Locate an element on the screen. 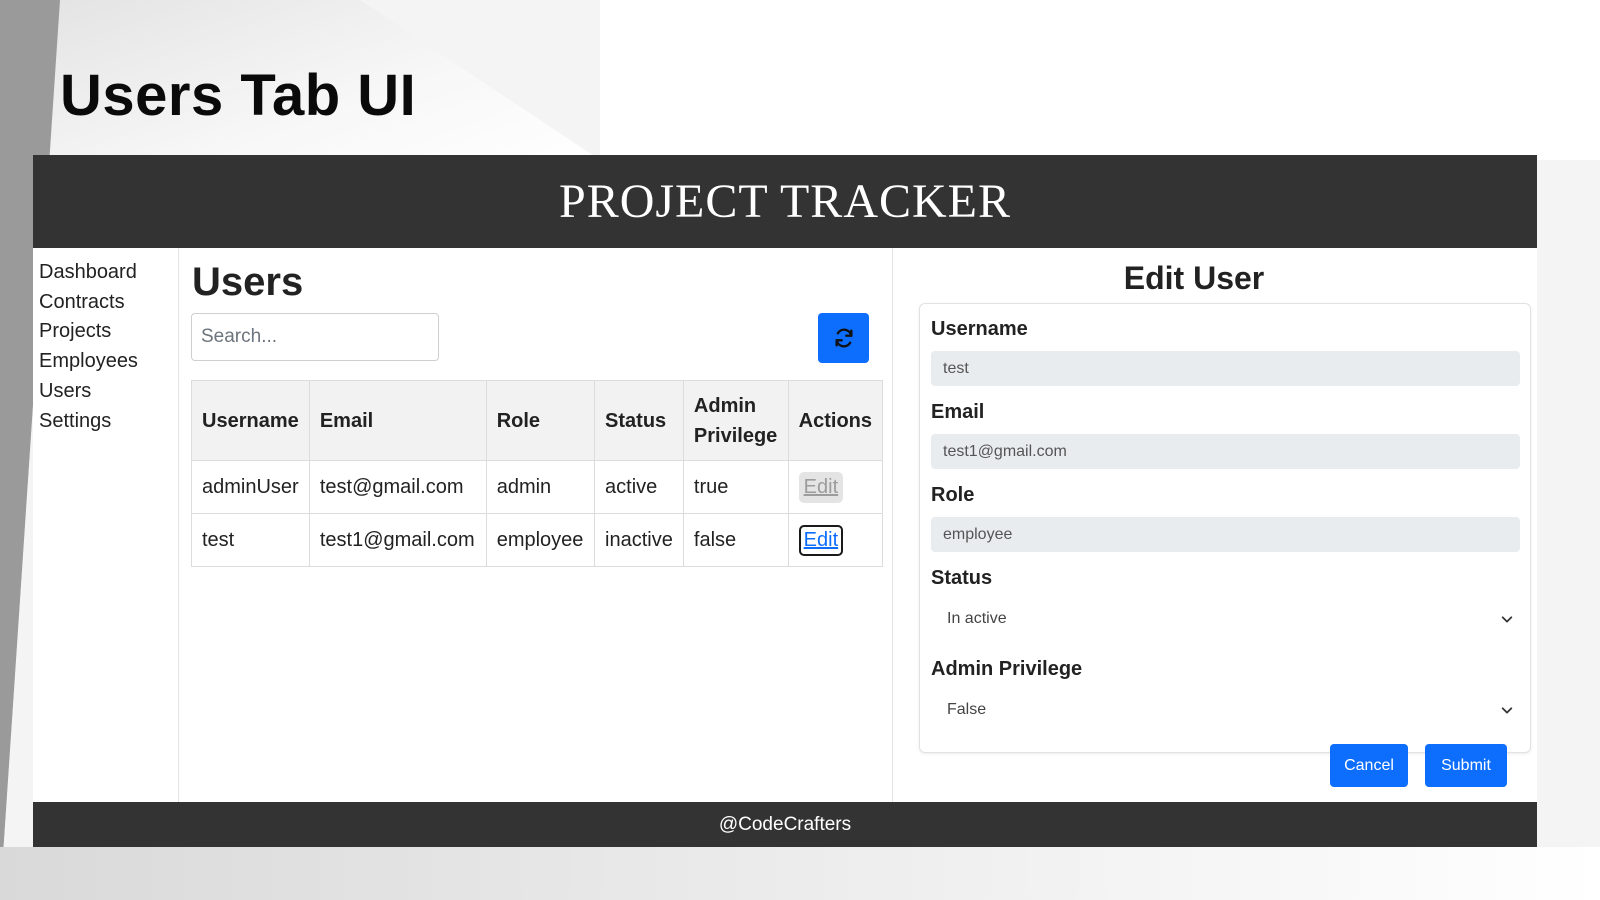 The image size is (1600, 900). cell-admin-privilege: true is located at coordinates (735, 487).